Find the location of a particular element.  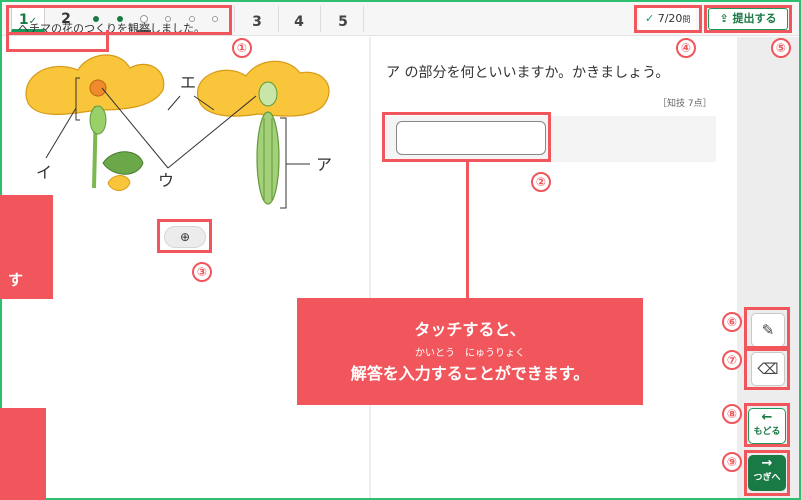

tab-question-4: 4 is located at coordinates (299, 22).